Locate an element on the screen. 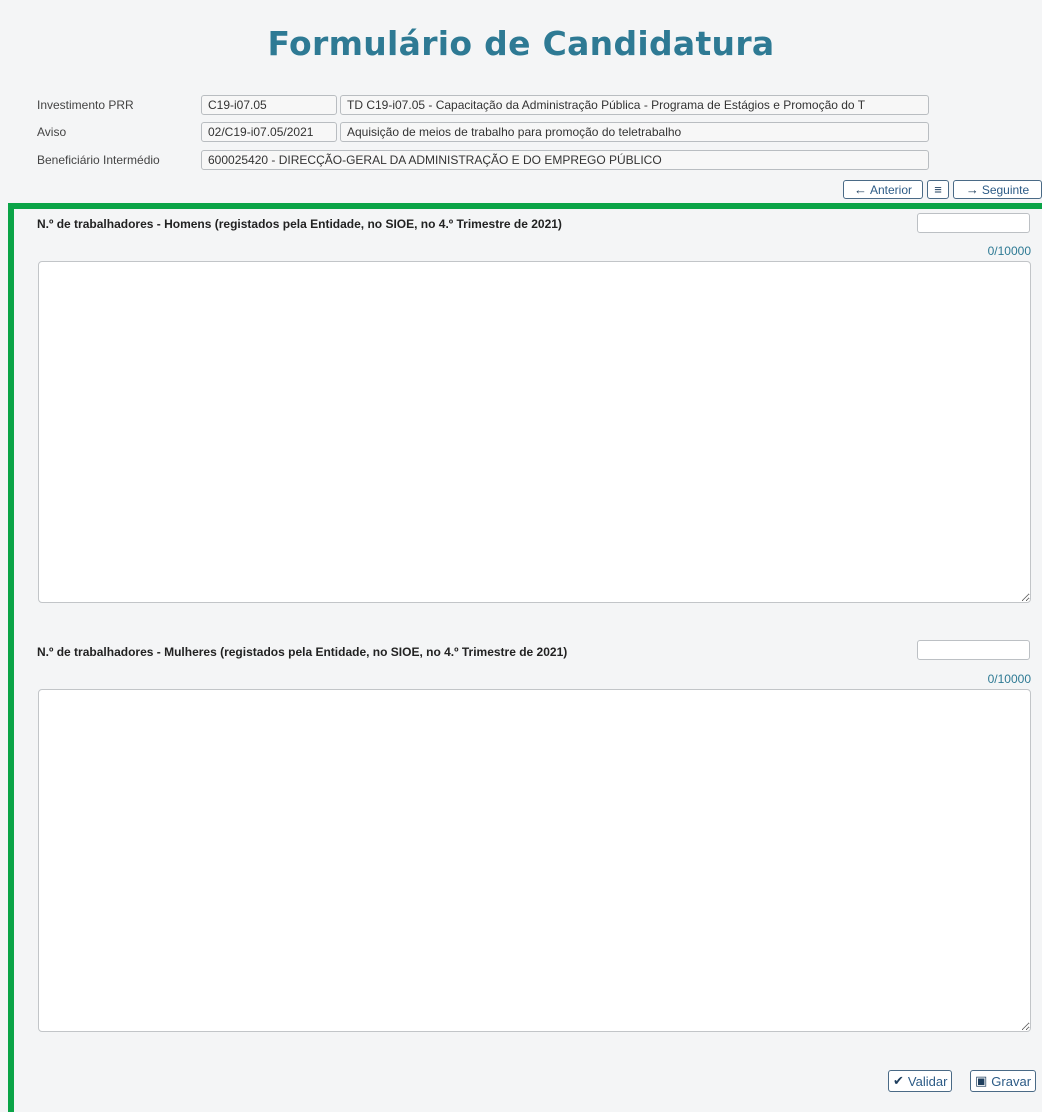 This screenshot has width=1042, height=1112. list-icon: ≡ is located at coordinates (938, 189).